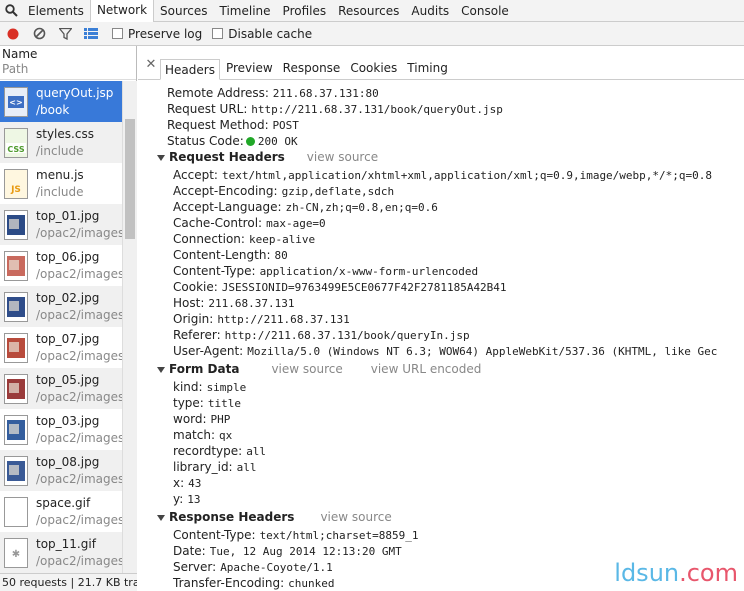  What do you see at coordinates (157, 34) in the screenshot?
I see `preserve-log-checkbox: Preserve log` at bounding box center [157, 34].